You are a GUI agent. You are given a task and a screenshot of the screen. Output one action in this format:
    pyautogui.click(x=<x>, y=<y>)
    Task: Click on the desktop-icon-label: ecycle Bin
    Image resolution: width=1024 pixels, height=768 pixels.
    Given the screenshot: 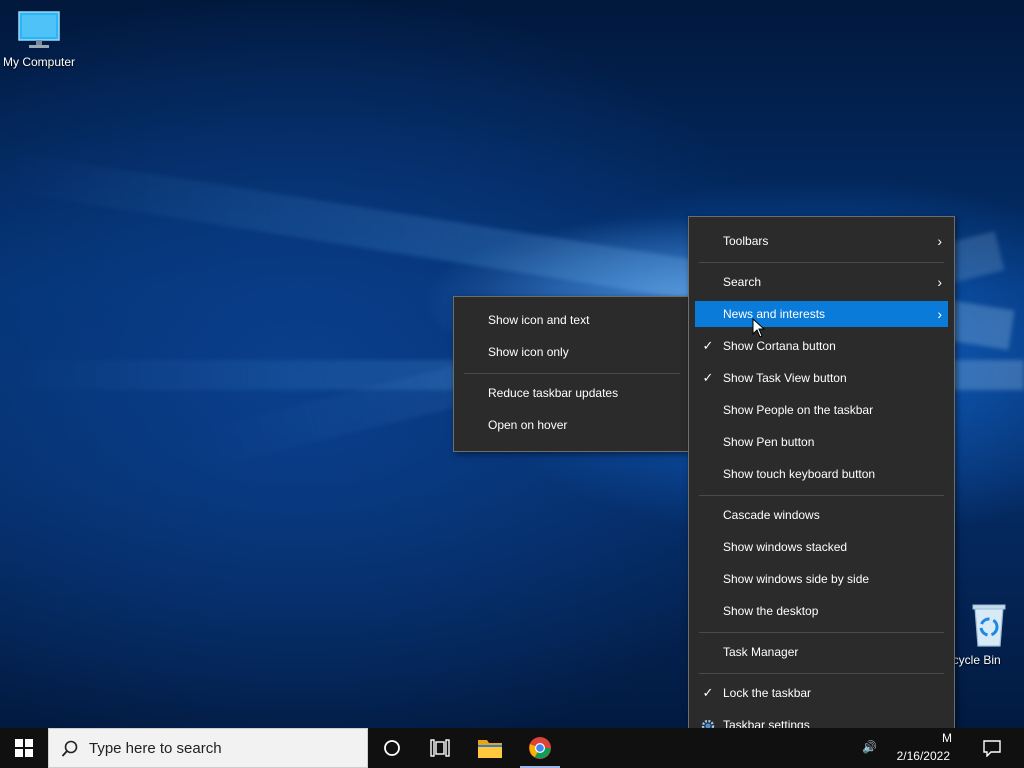 What is the action you would take?
    pyautogui.click(x=973, y=660)
    